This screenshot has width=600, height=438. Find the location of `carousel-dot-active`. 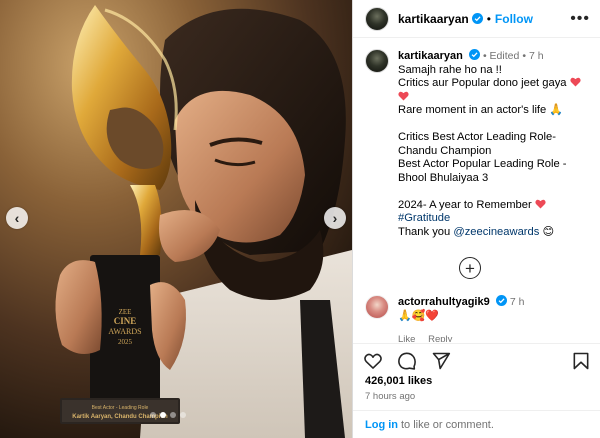

carousel-dot-active is located at coordinates (163, 415).